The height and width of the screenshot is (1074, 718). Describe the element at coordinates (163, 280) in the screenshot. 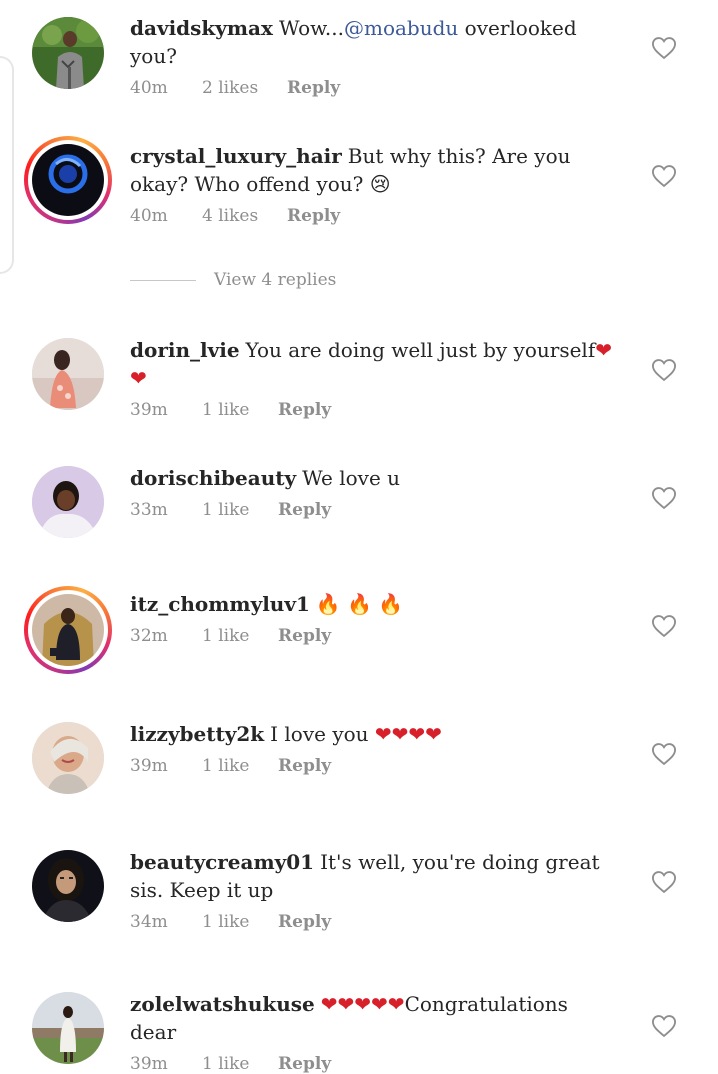

I see `replies-divider-line` at that location.